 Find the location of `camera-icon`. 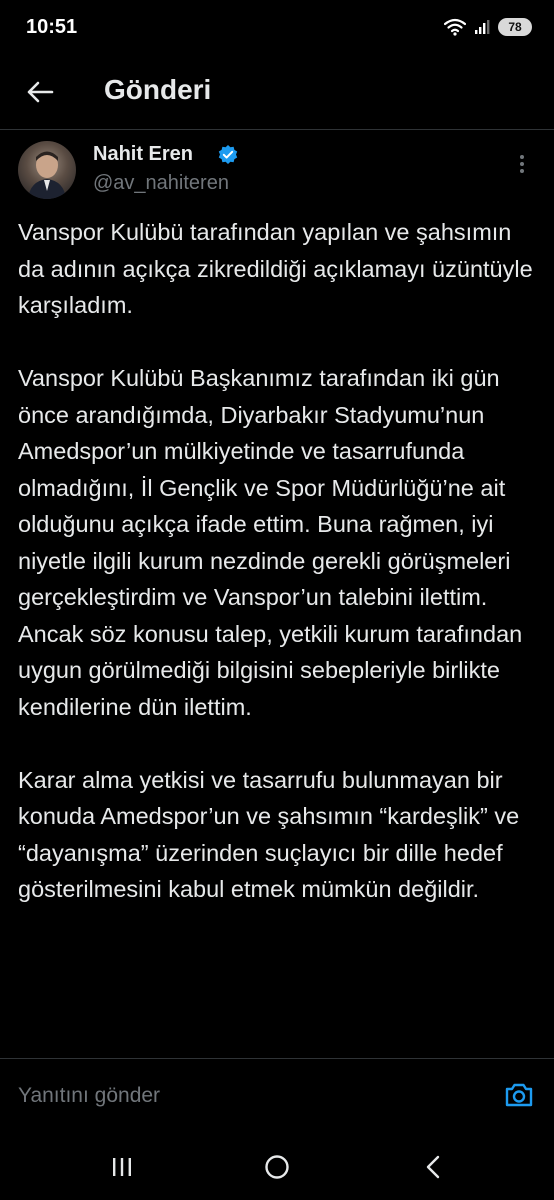

camera-icon is located at coordinates (519, 1095).